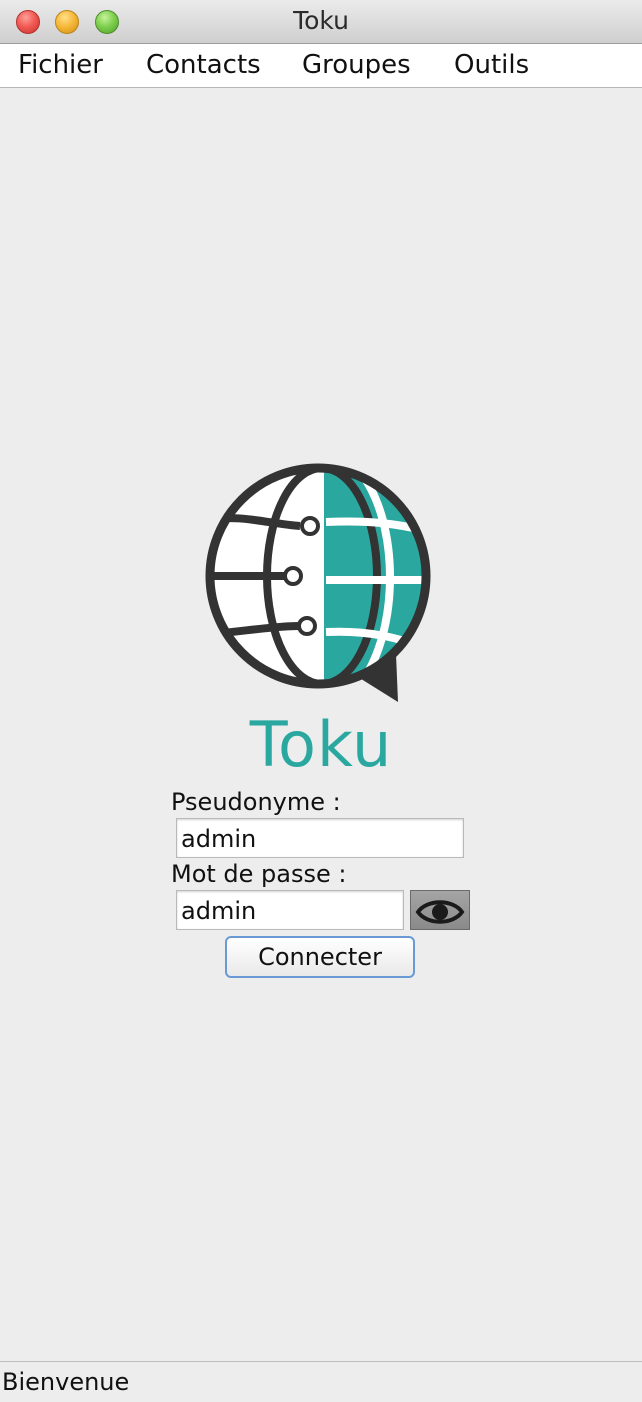 The image size is (642, 1402). What do you see at coordinates (320, 585) in the screenshot?
I see `toku-logo-icon` at bounding box center [320, 585].